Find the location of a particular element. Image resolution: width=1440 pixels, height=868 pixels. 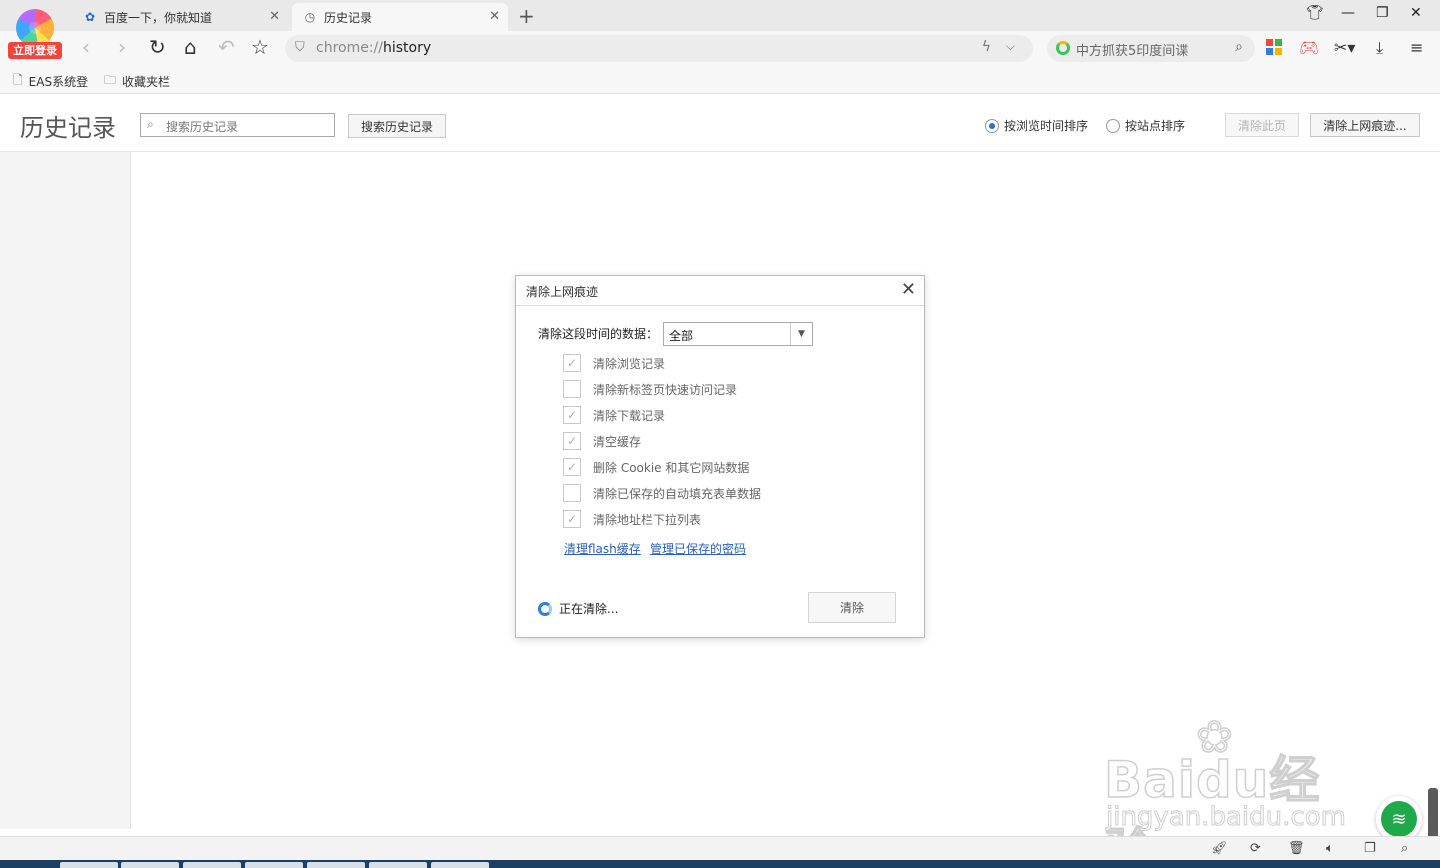

time-range-label: 清除这段时间的数据： is located at coordinates (598, 334).